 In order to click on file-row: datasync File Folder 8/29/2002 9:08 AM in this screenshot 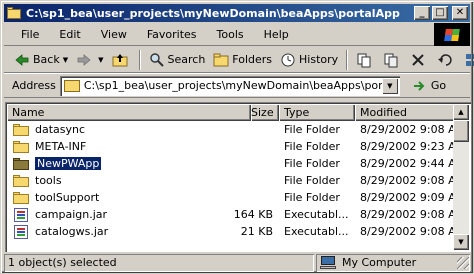, I will do `click(231, 129)`.